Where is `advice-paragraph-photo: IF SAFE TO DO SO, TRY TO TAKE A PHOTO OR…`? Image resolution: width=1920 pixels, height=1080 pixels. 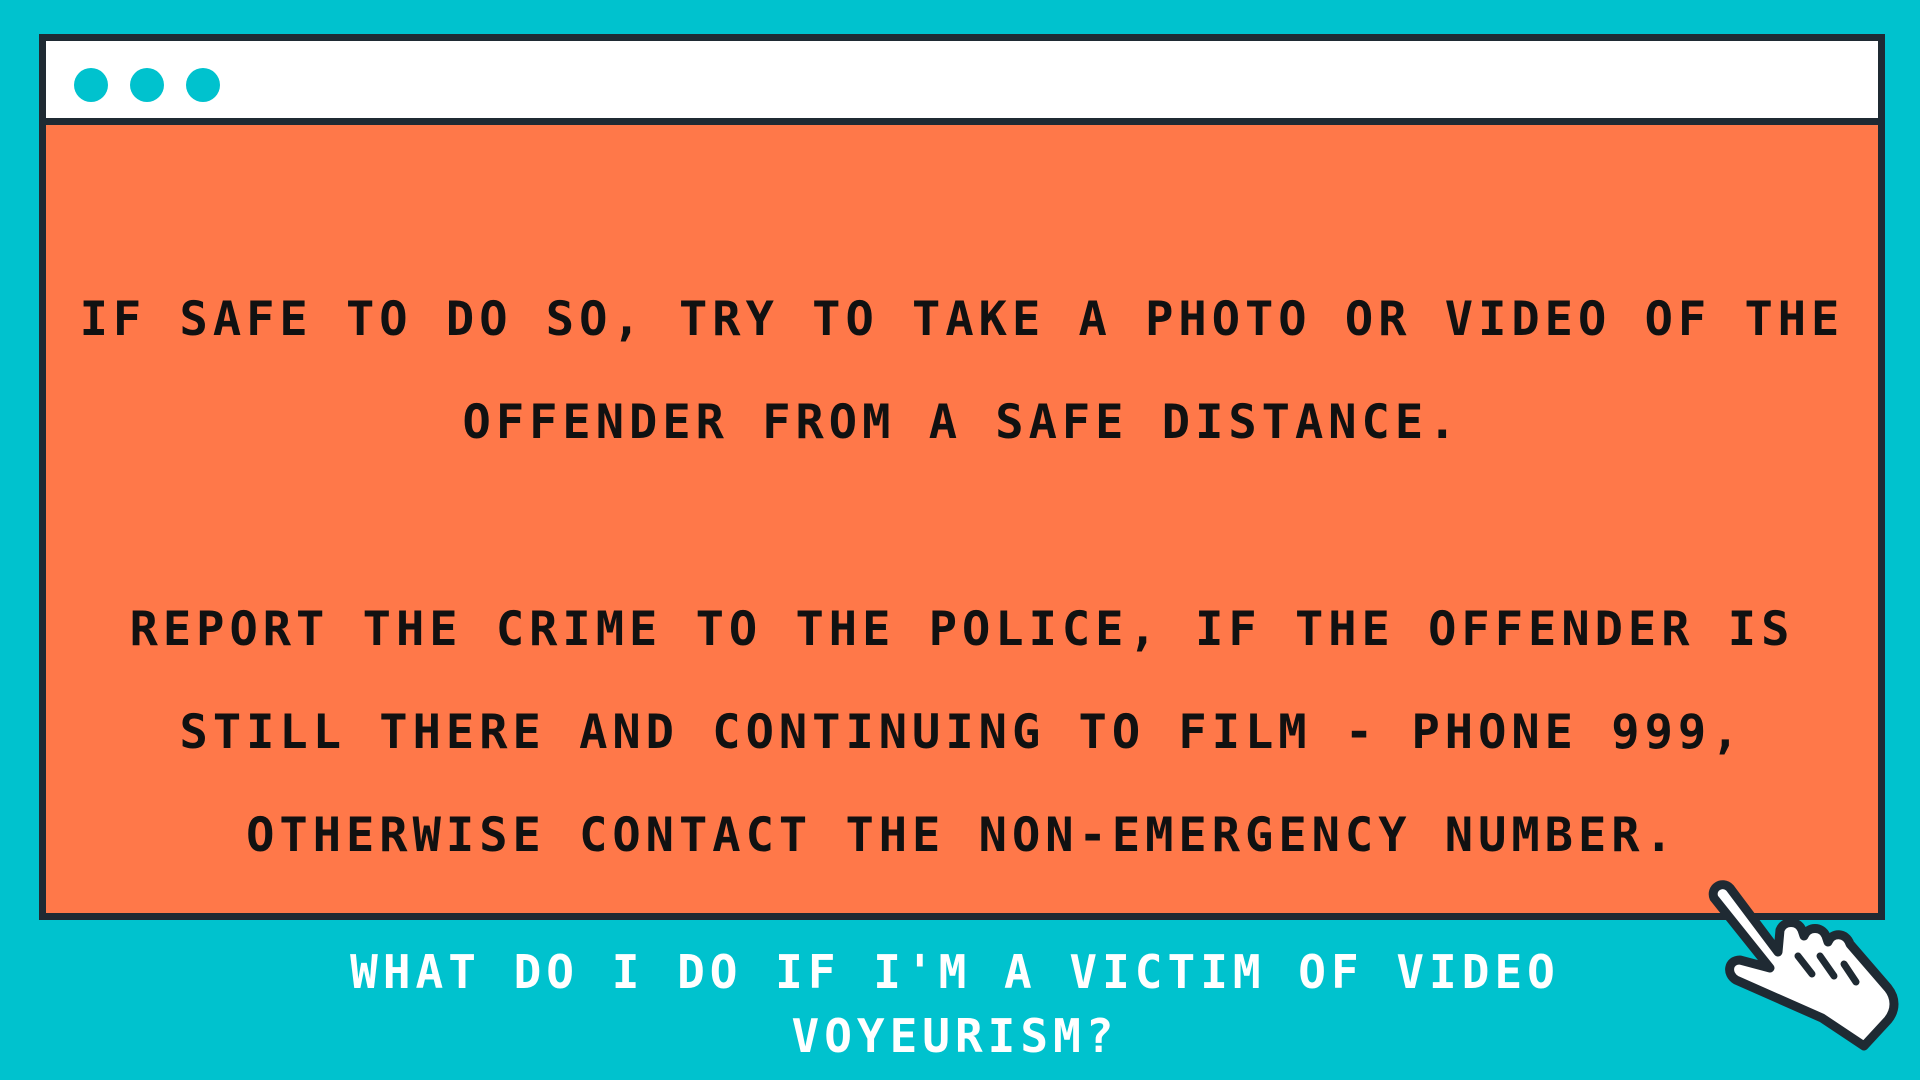
advice-paragraph-photo: IF SAFE TO DO SO, TRY TO TAKE A PHOTO OR… is located at coordinates (962, 371).